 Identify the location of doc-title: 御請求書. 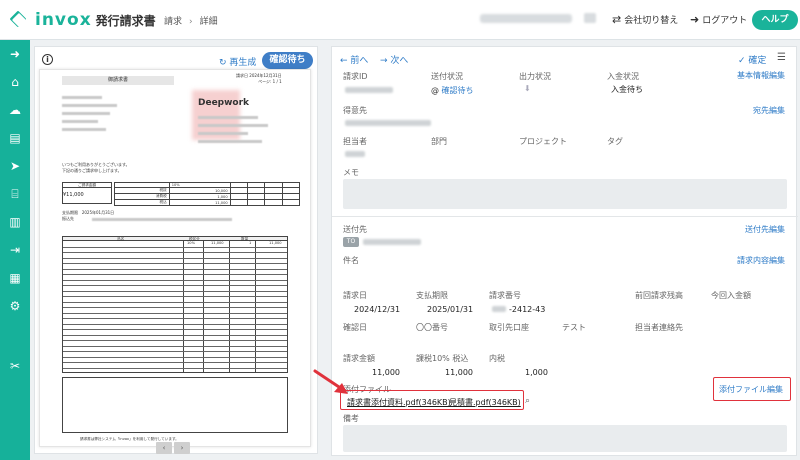
(118, 80).